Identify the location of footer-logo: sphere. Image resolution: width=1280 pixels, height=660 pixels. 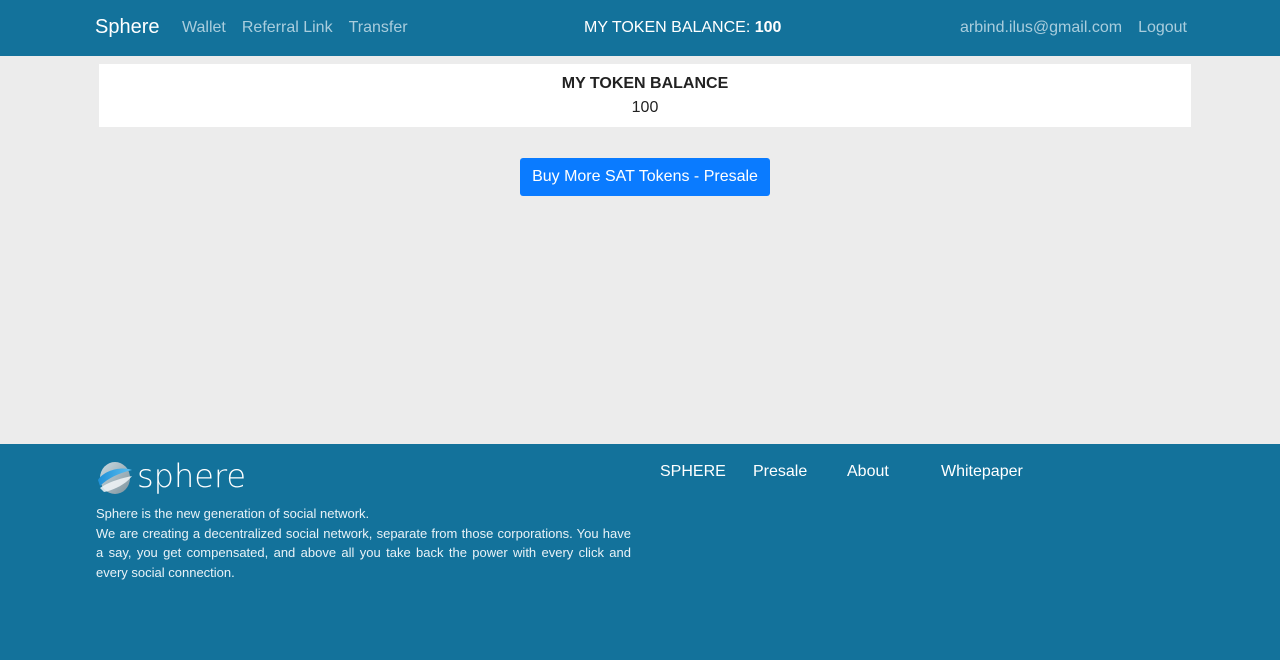
(171, 476).